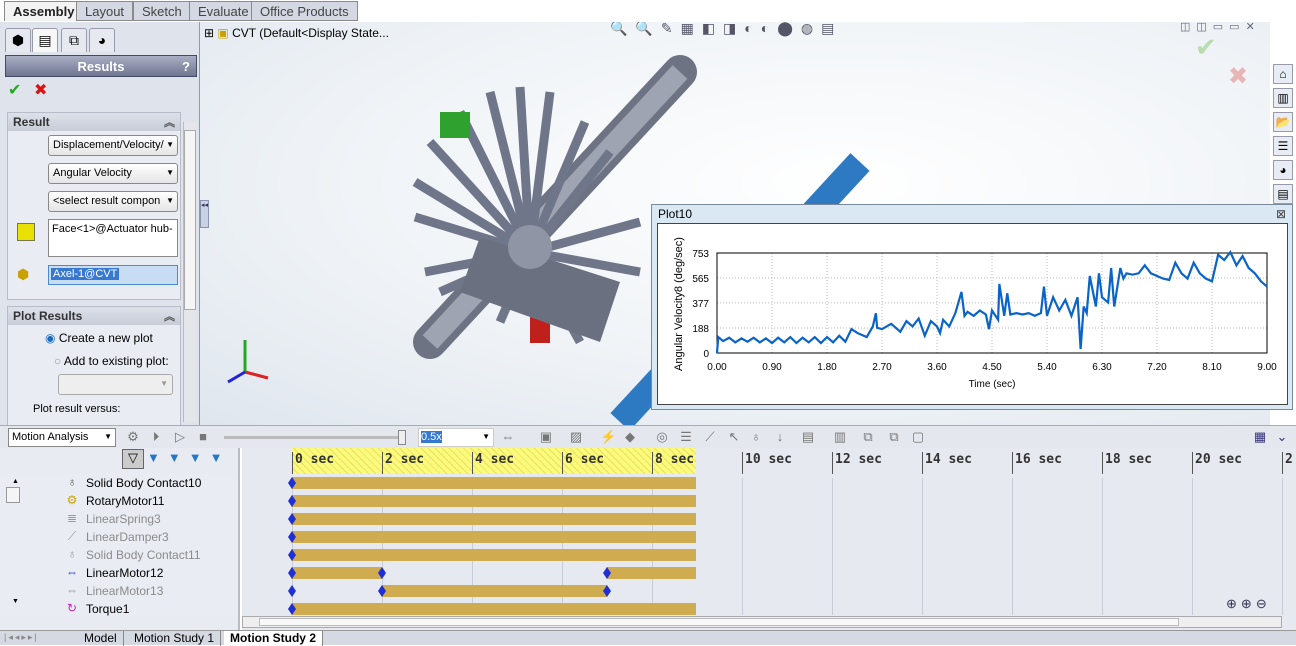 The height and width of the screenshot is (646, 1296). What do you see at coordinates (180, 437) in the screenshot?
I see `play-icon: ▷` at bounding box center [180, 437].